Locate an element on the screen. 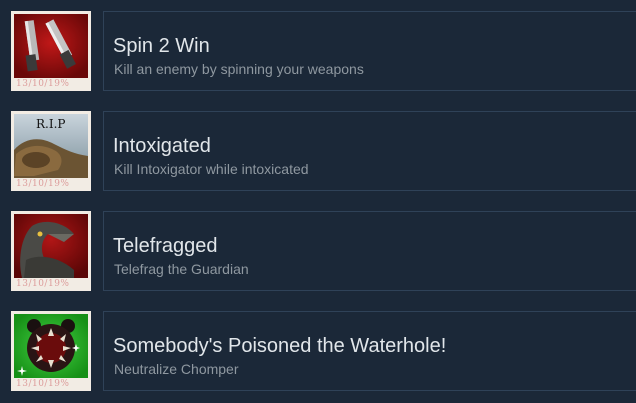  rip-tombstone-icon: R.I.P is located at coordinates (51, 146).